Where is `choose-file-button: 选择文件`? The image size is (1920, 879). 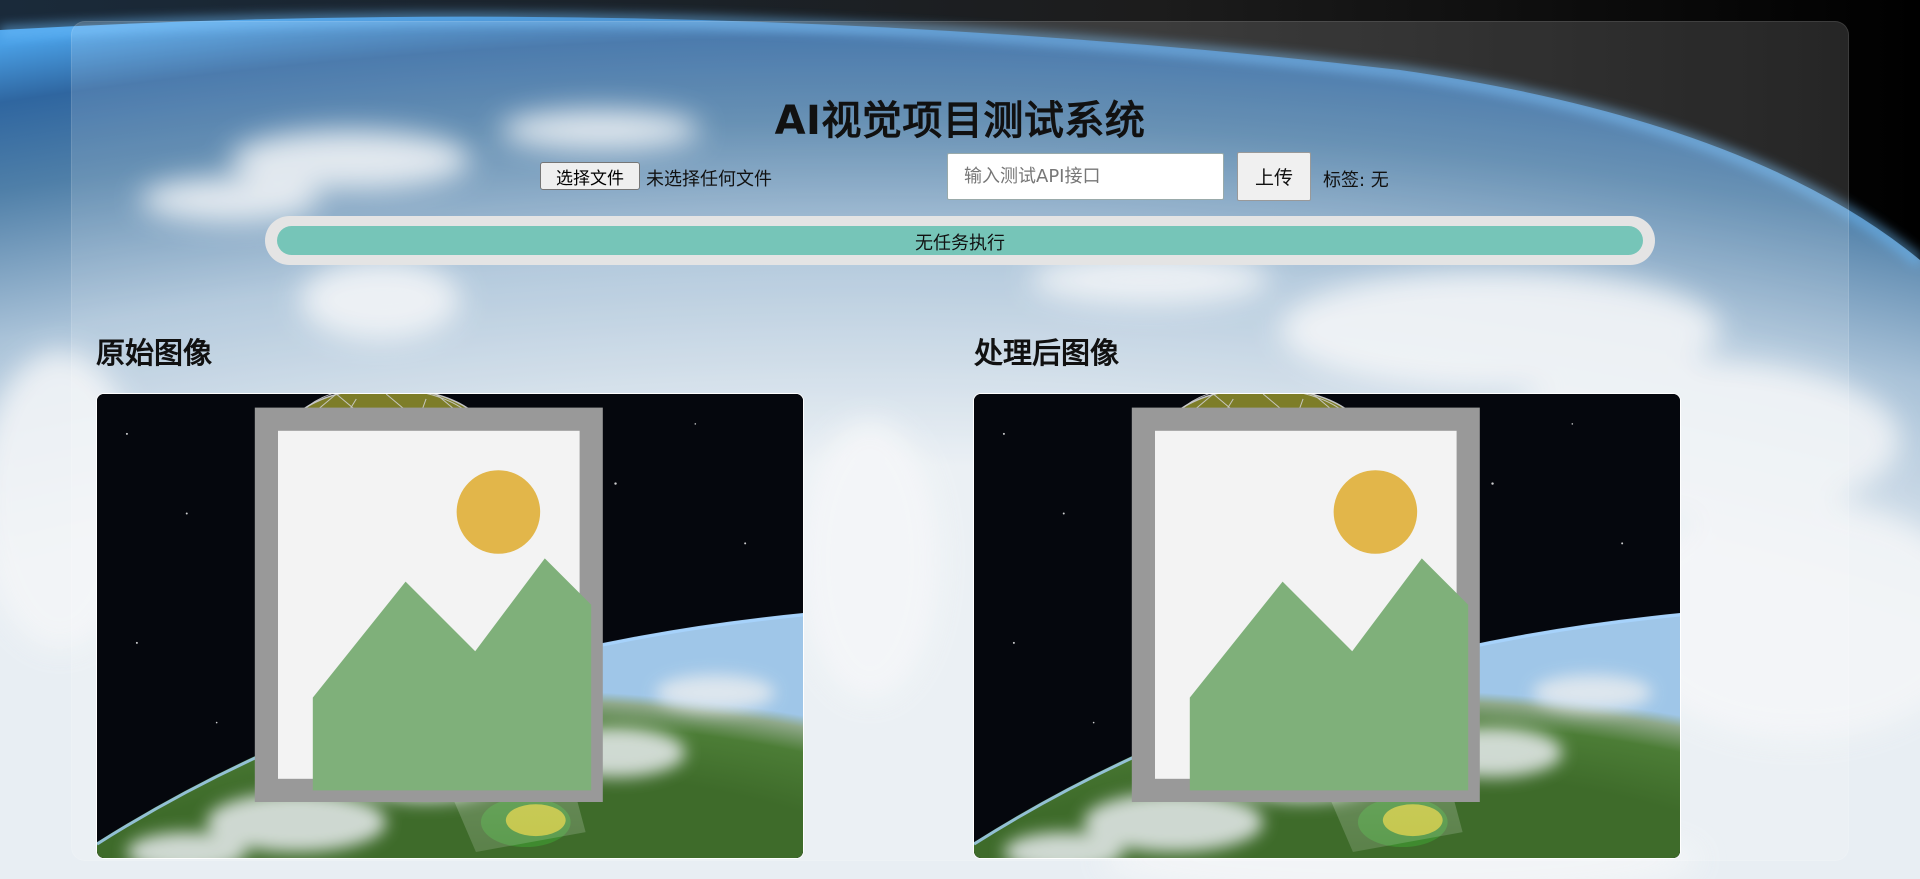
choose-file-button: 选择文件 is located at coordinates (590, 176).